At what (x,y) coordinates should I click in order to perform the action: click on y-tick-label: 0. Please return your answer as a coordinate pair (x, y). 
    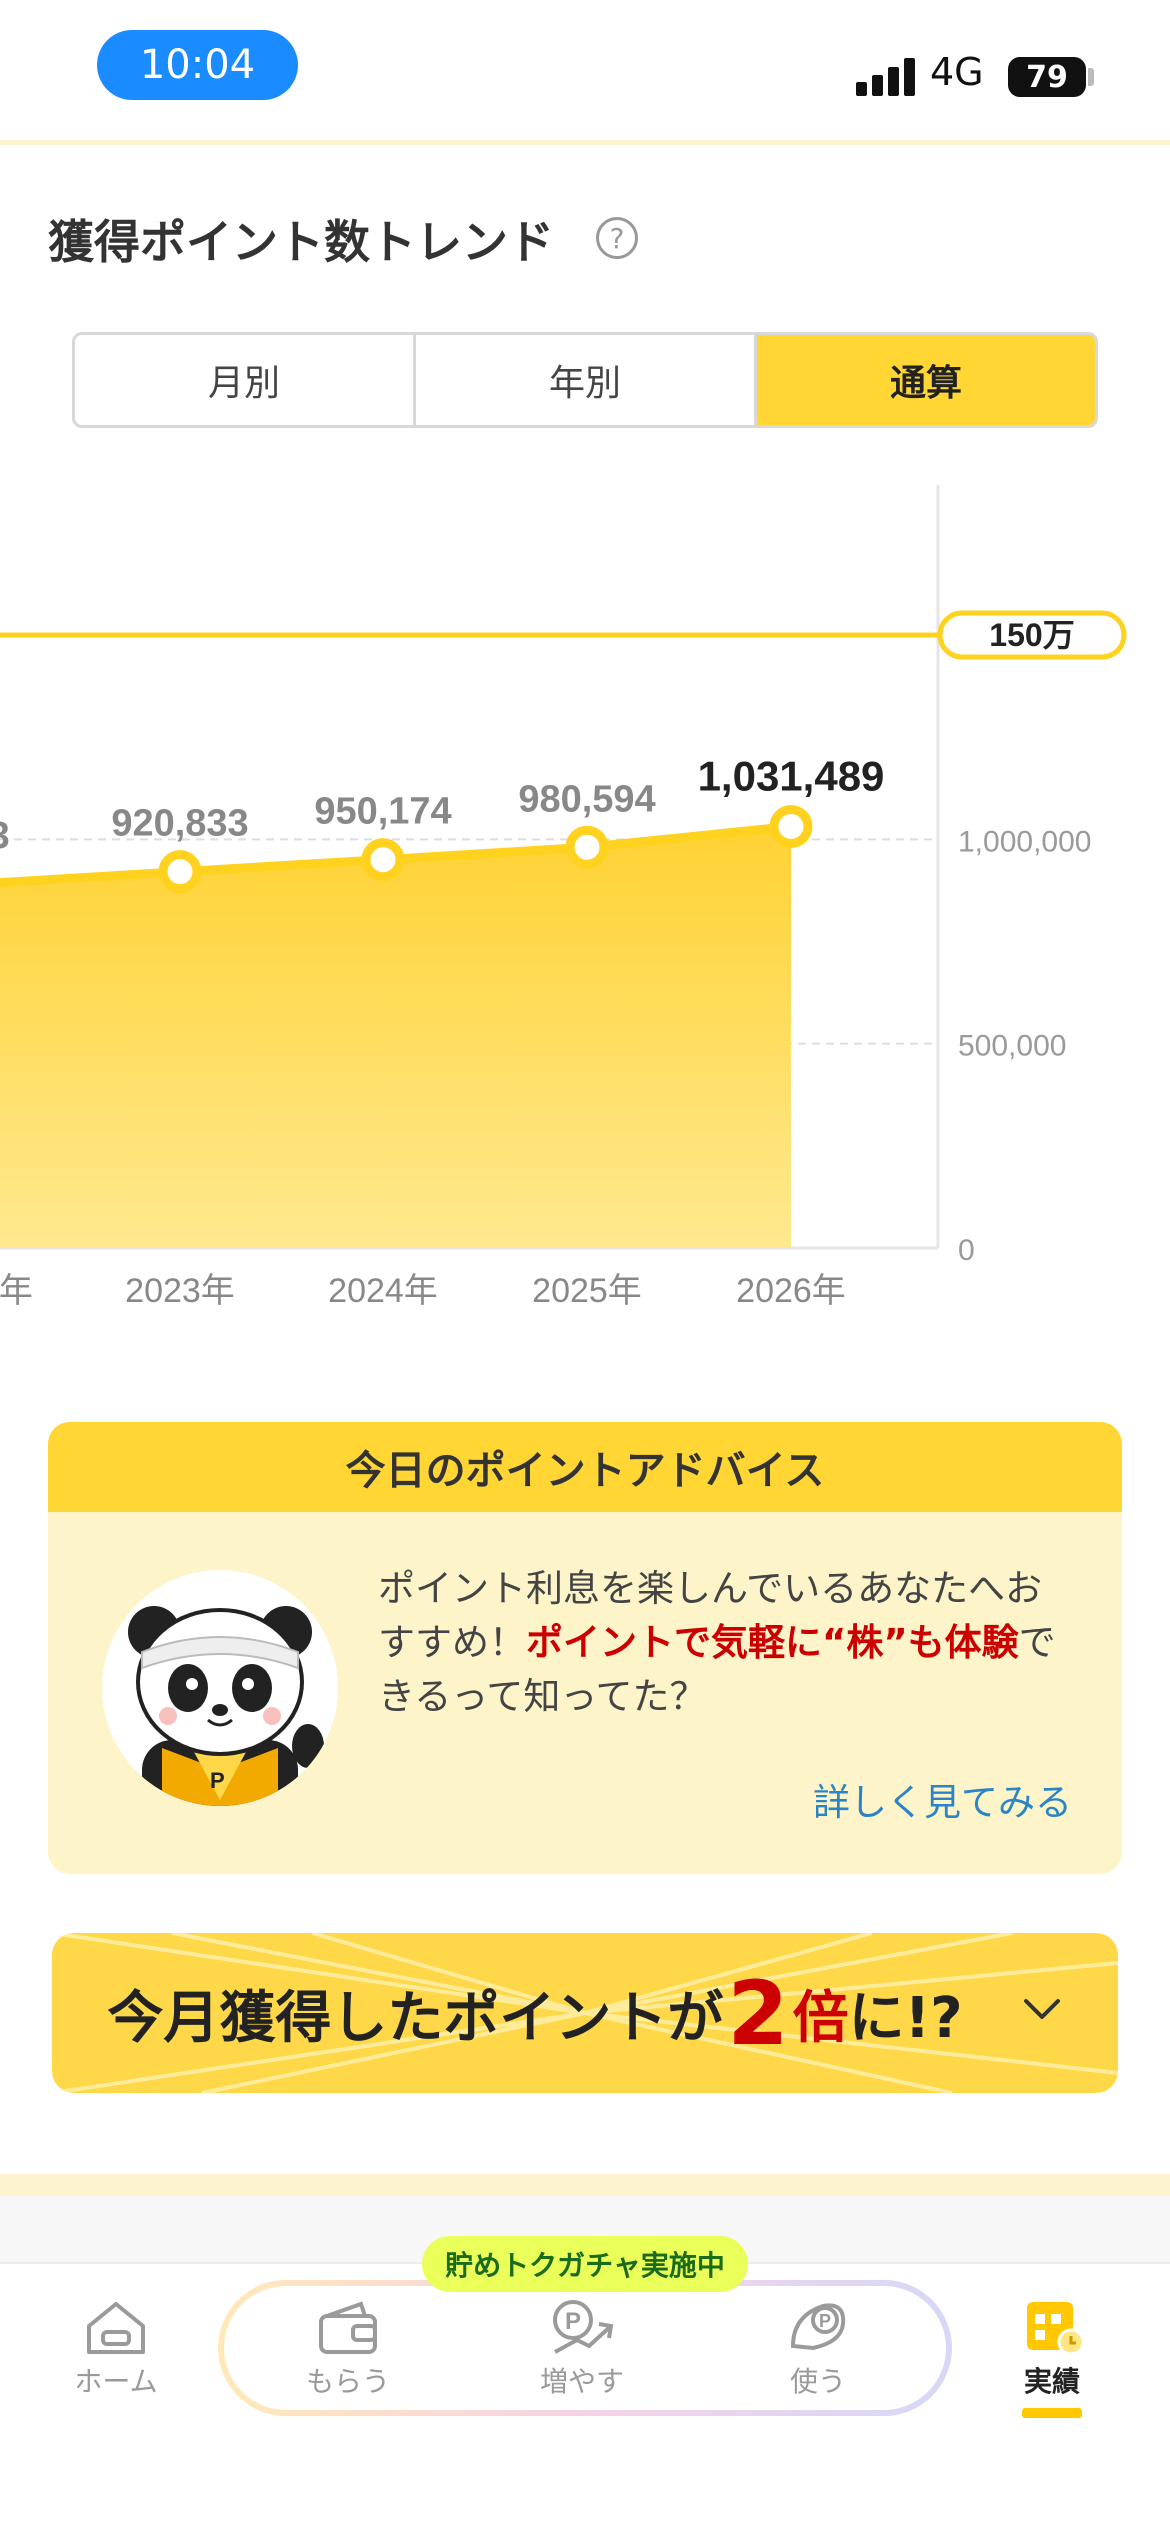
    Looking at the image, I should click on (966, 1250).